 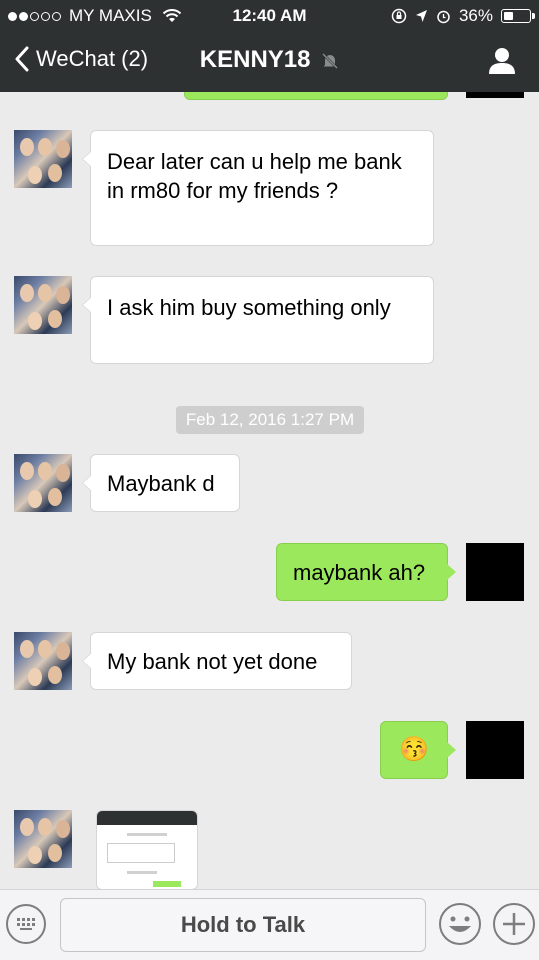 What do you see at coordinates (217, 661) in the screenshot?
I see `message-bubble: My bank not yet done` at bounding box center [217, 661].